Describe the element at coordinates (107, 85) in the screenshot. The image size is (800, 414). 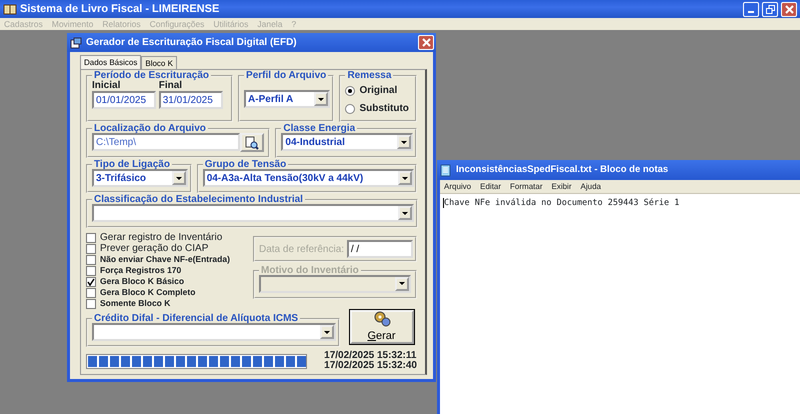
I see `start-date-label: Inicial` at that location.